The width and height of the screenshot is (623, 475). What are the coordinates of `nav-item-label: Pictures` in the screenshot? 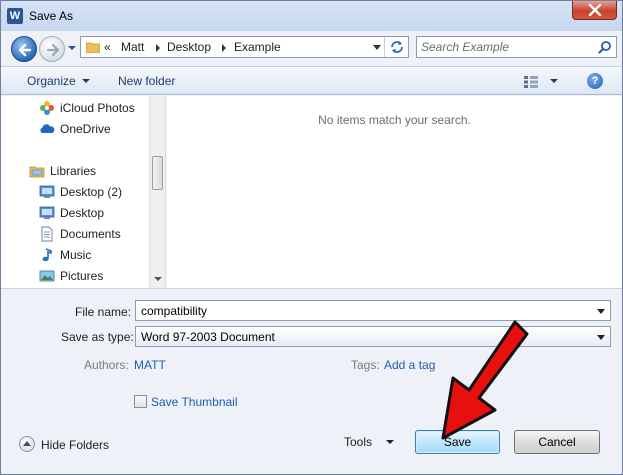 It's located at (82, 276).